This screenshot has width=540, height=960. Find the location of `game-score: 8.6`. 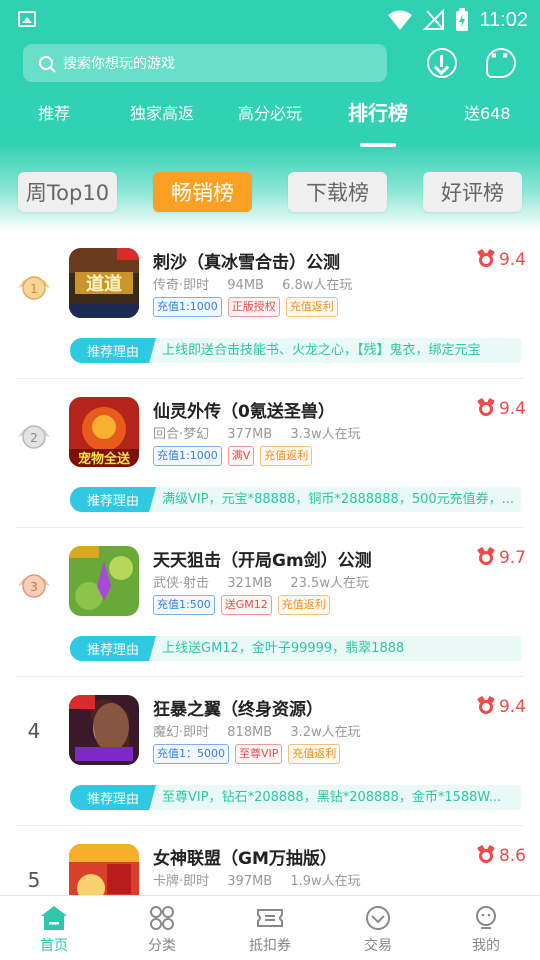

game-score: 8.6 is located at coordinates (502, 856).